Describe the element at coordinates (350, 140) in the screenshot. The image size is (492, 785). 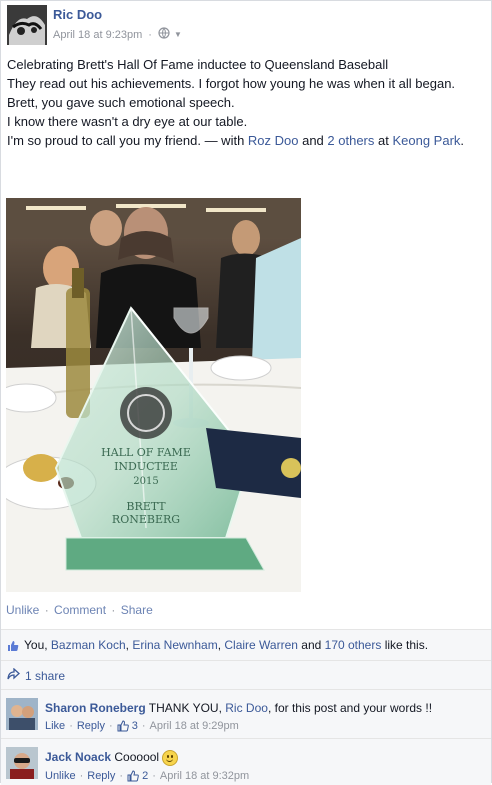
I see `tag-others-link: 2 others` at that location.